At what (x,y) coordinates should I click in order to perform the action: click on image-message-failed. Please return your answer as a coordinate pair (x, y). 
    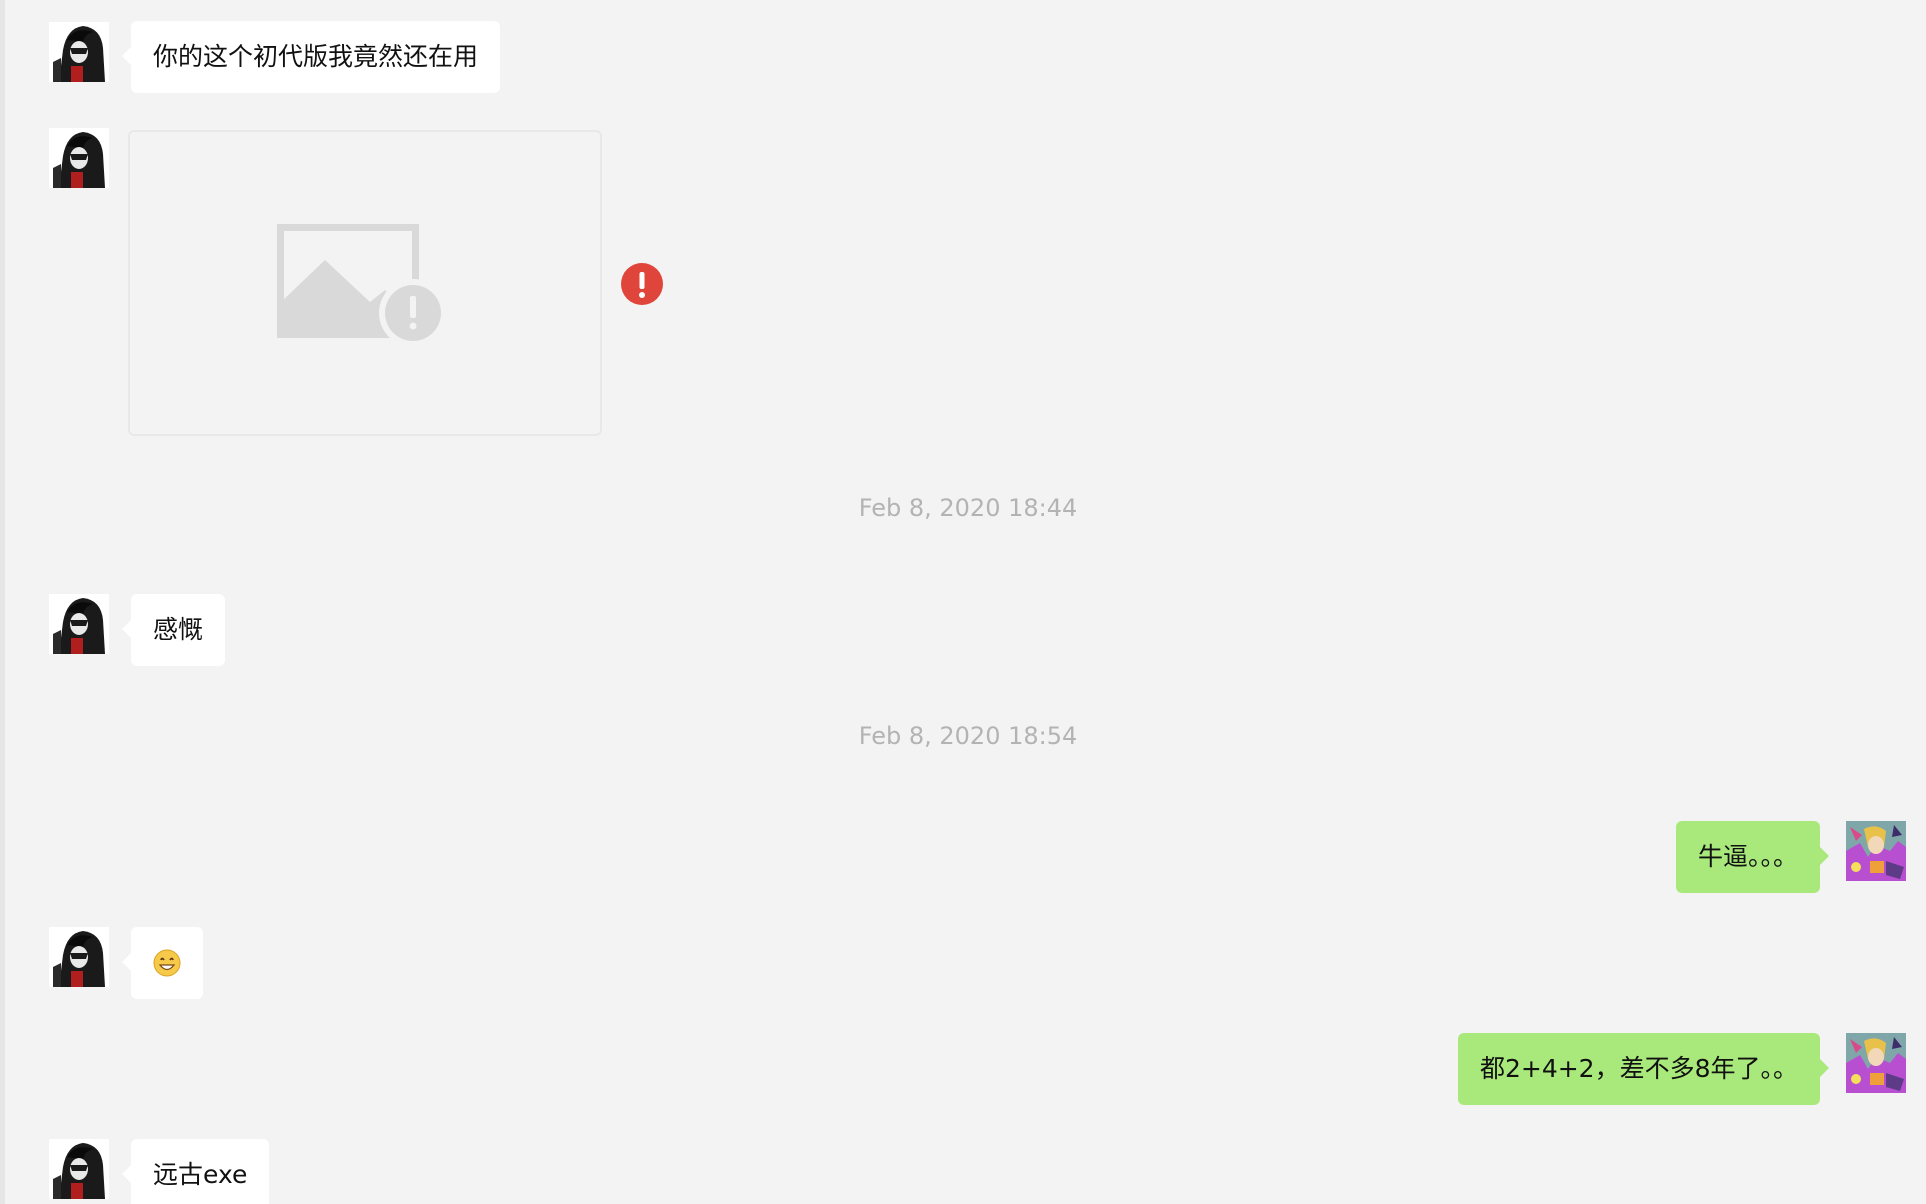
    Looking at the image, I should click on (365, 283).